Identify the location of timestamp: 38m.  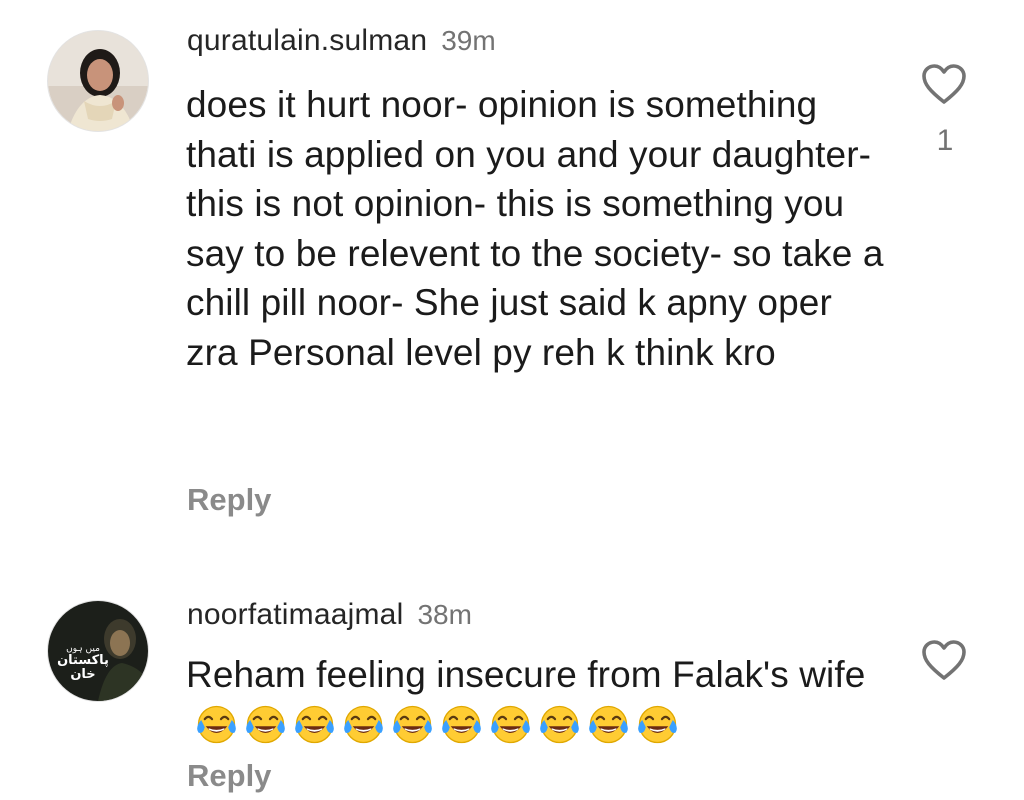
(444, 614).